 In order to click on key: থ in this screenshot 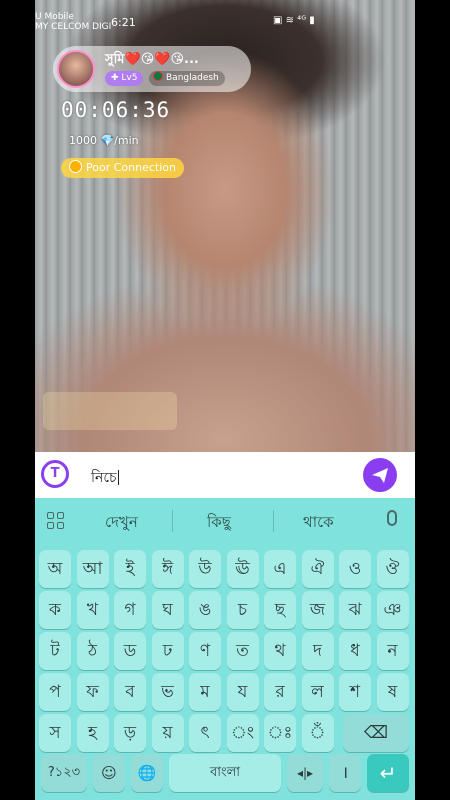, I will do `click(280, 651)`.